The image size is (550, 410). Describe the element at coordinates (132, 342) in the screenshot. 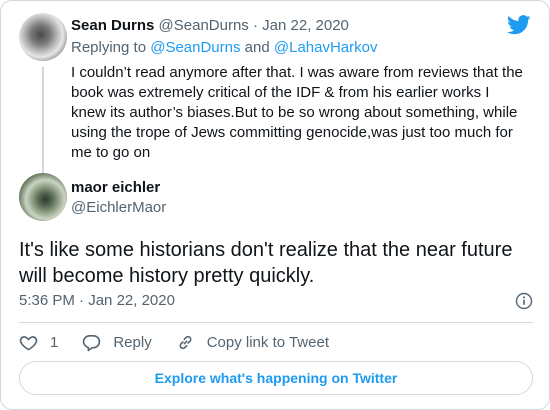

I see `reply-label: Reply` at that location.